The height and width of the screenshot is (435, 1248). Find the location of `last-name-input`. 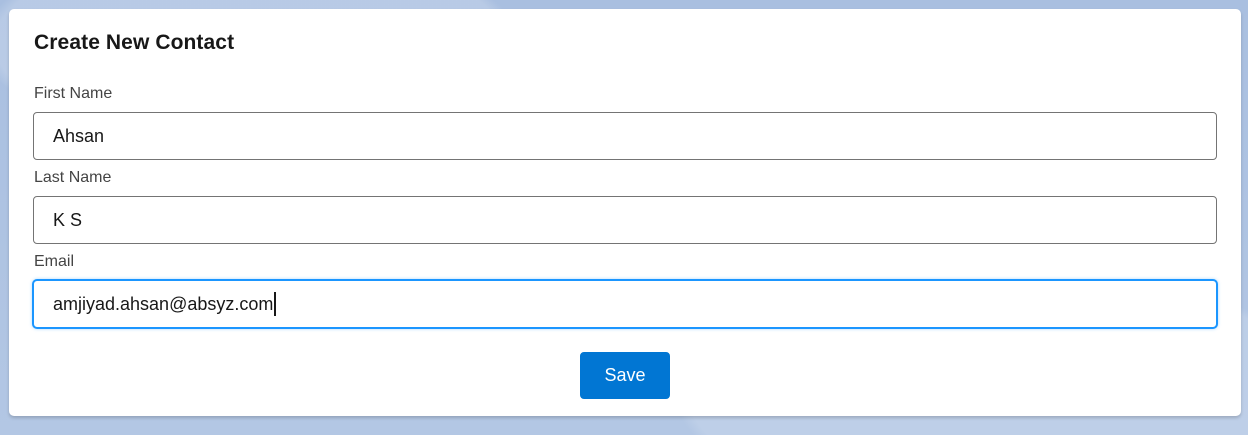

last-name-input is located at coordinates (625, 220).